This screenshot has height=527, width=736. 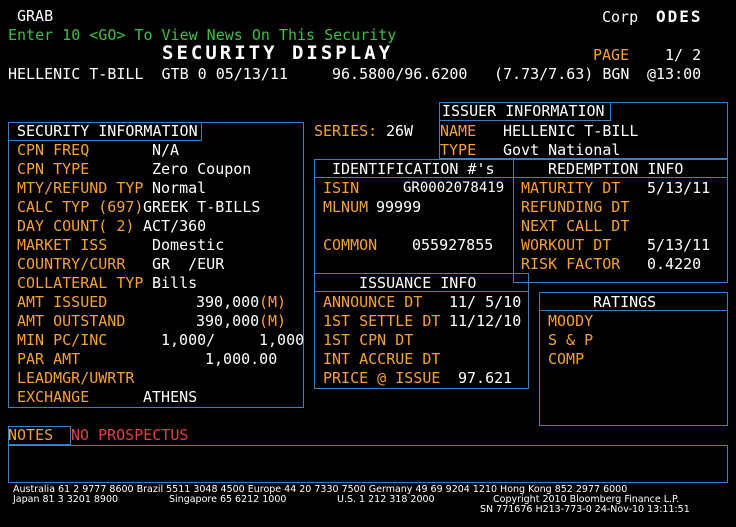 I want to click on sec-label: DAY COUNT( 2), so click(x=76, y=226).